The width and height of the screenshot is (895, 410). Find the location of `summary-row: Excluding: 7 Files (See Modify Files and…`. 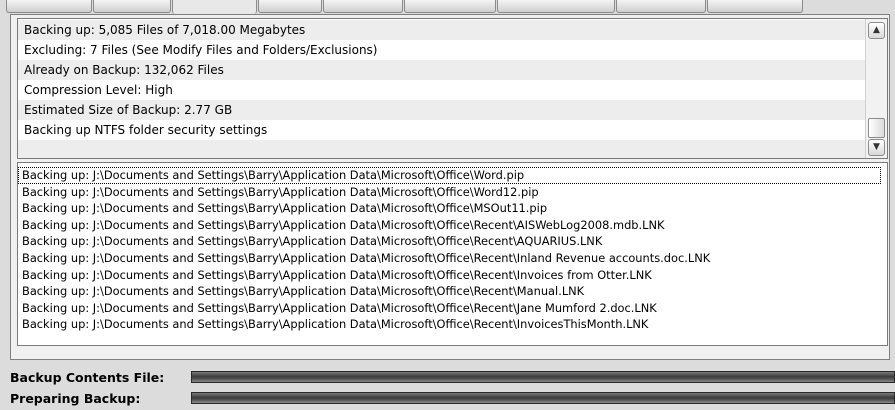

summary-row: Excluding: 7 Files (See Modify Files and… is located at coordinates (441, 50).